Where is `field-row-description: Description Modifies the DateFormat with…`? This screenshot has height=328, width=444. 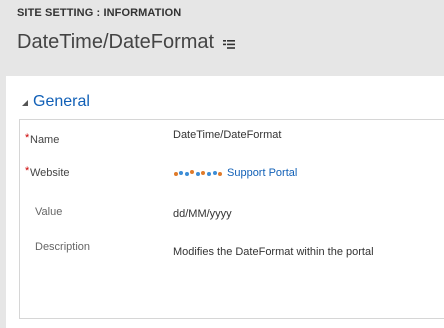 field-row-description: Description Modifies the DateFormat with… is located at coordinates (232, 254).